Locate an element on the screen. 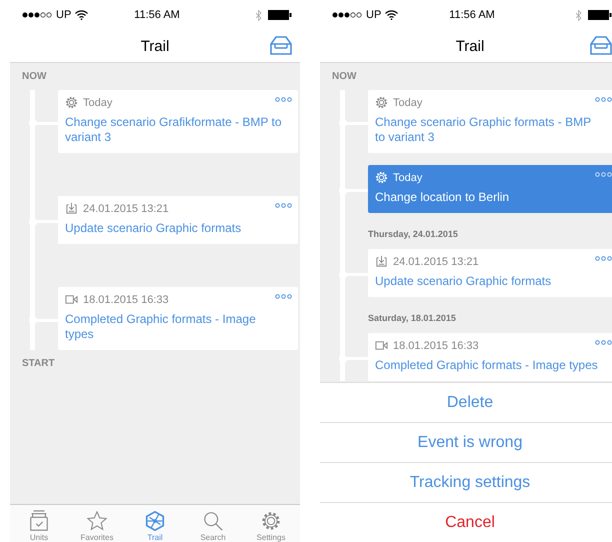  tab-button: Search is located at coordinates (213, 523).